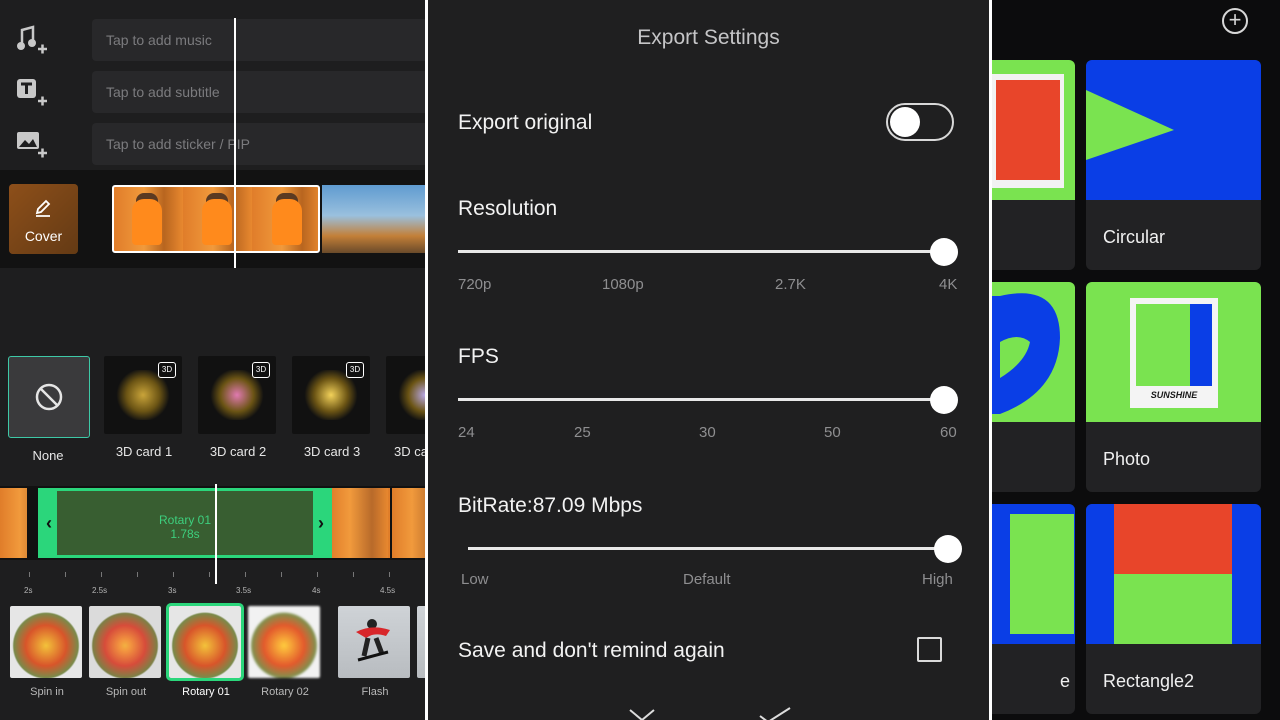  Describe the element at coordinates (388, 590) in the screenshot. I see `ruler-tick: 4.5s` at that location.